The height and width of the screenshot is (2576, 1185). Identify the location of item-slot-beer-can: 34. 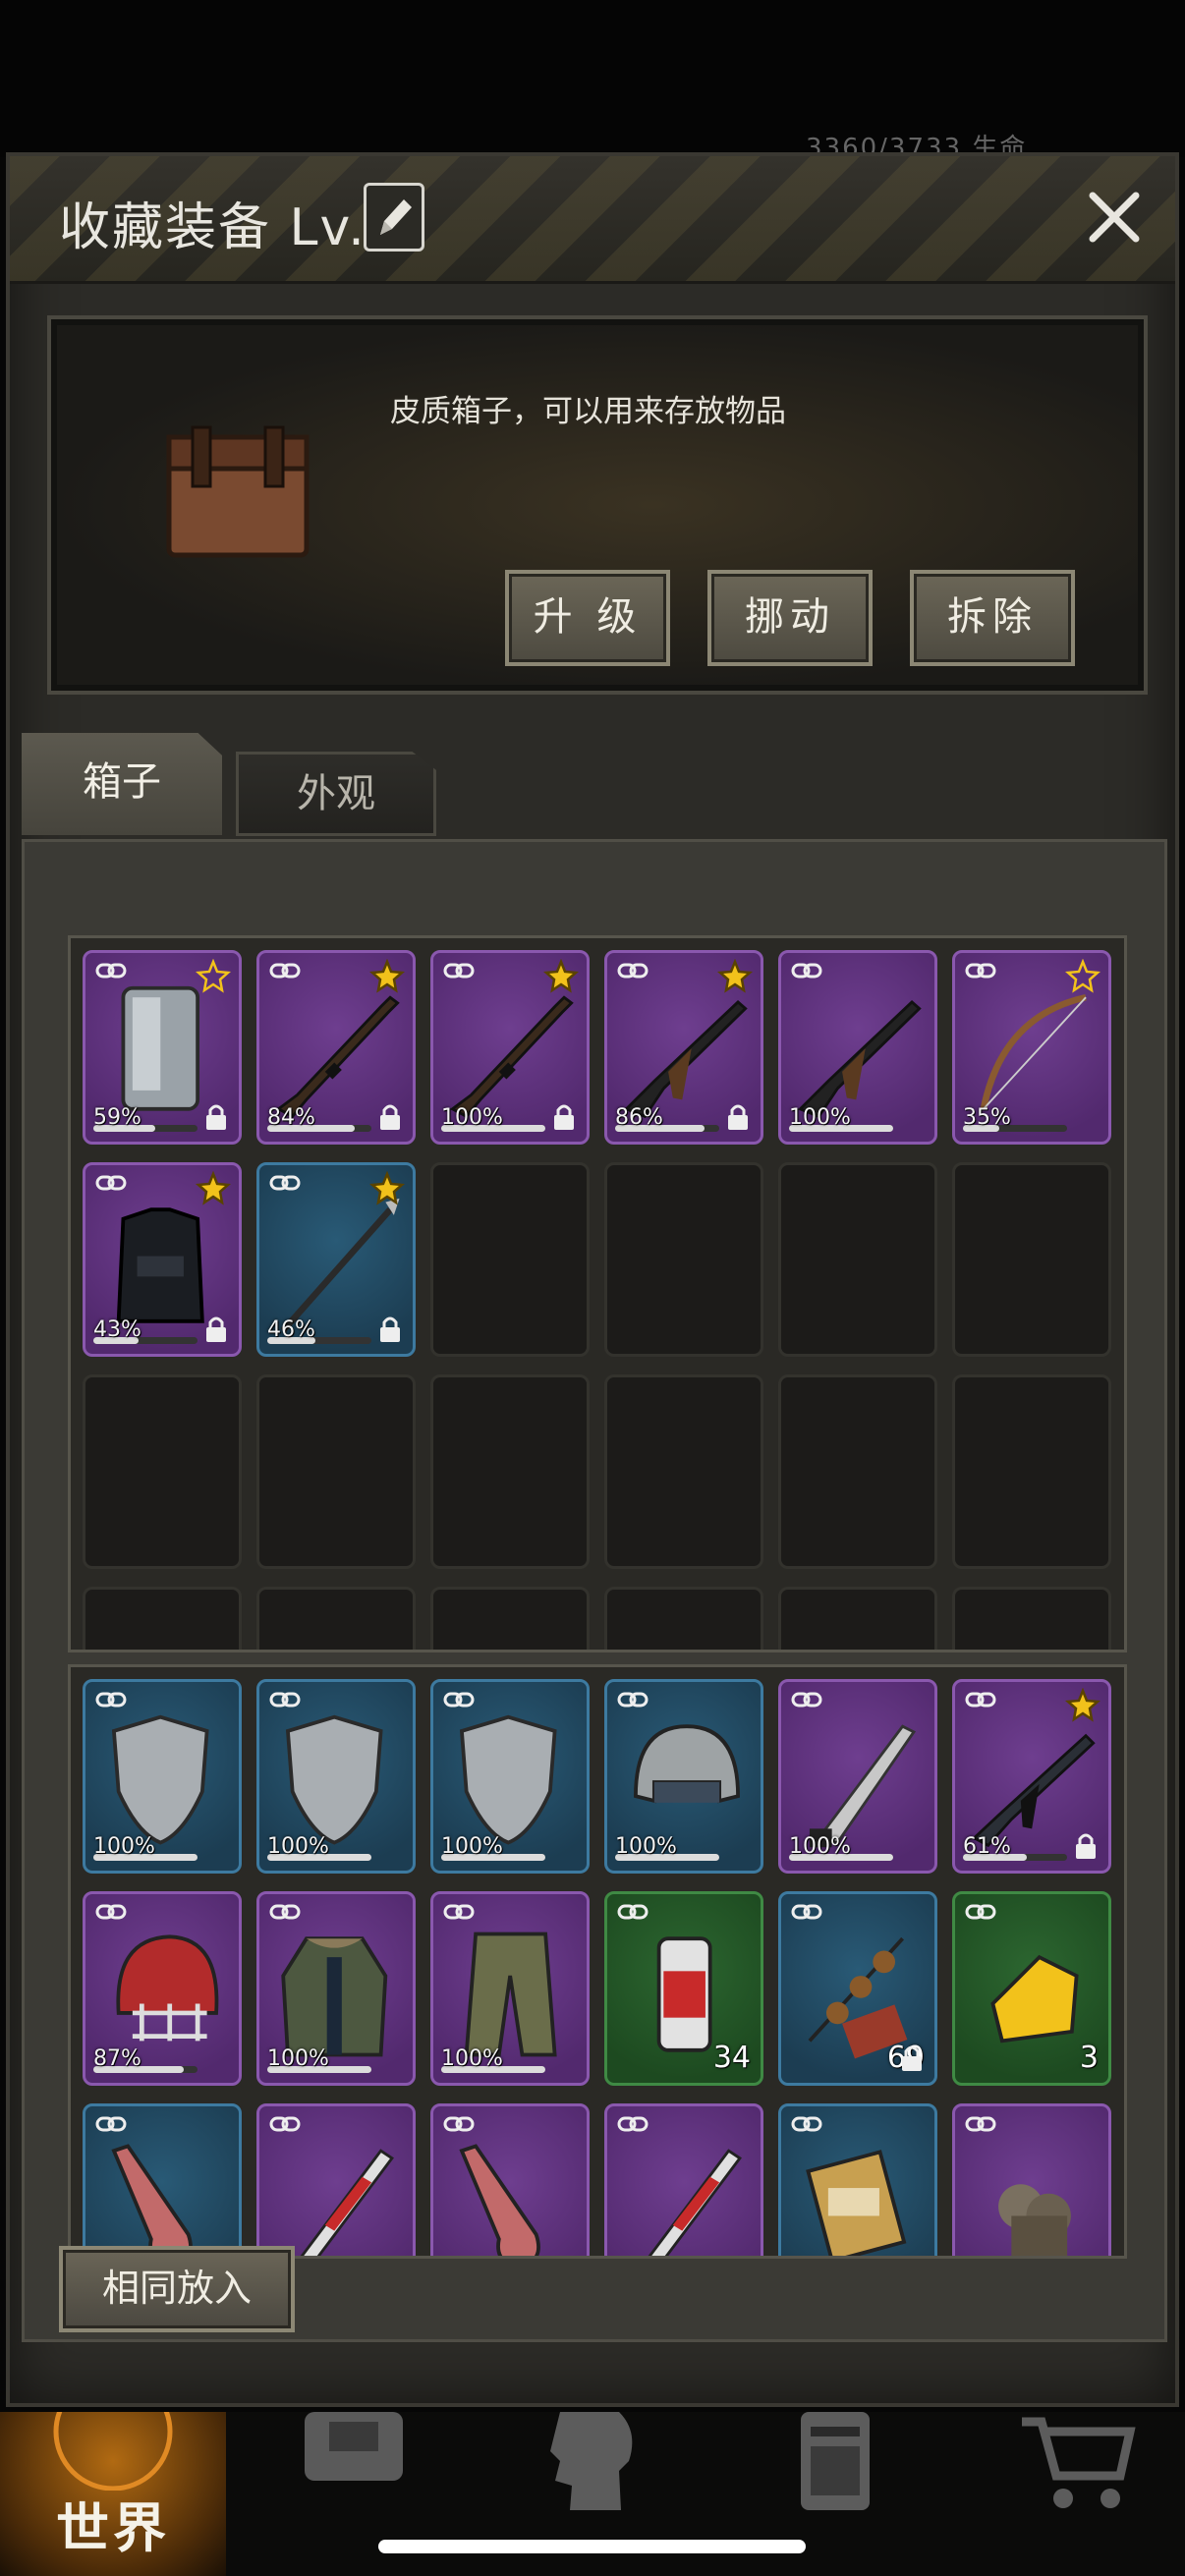
(684, 1988).